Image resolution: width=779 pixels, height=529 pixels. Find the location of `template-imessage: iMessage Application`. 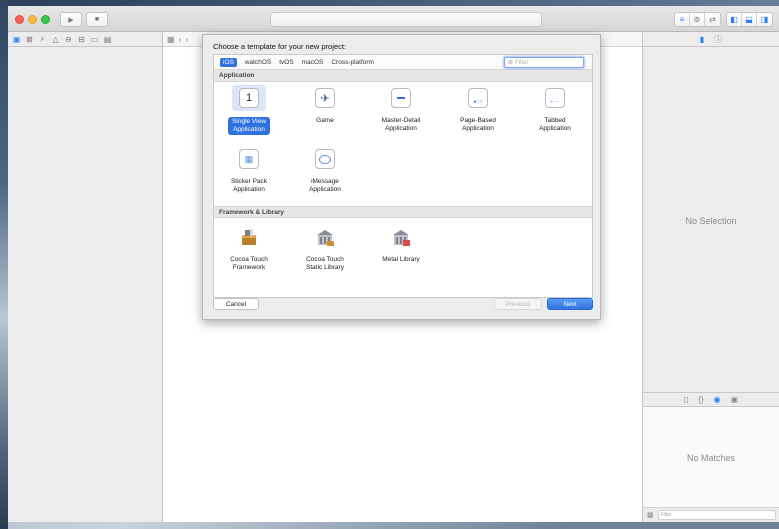

template-imessage: iMessage Application is located at coordinates (325, 170).